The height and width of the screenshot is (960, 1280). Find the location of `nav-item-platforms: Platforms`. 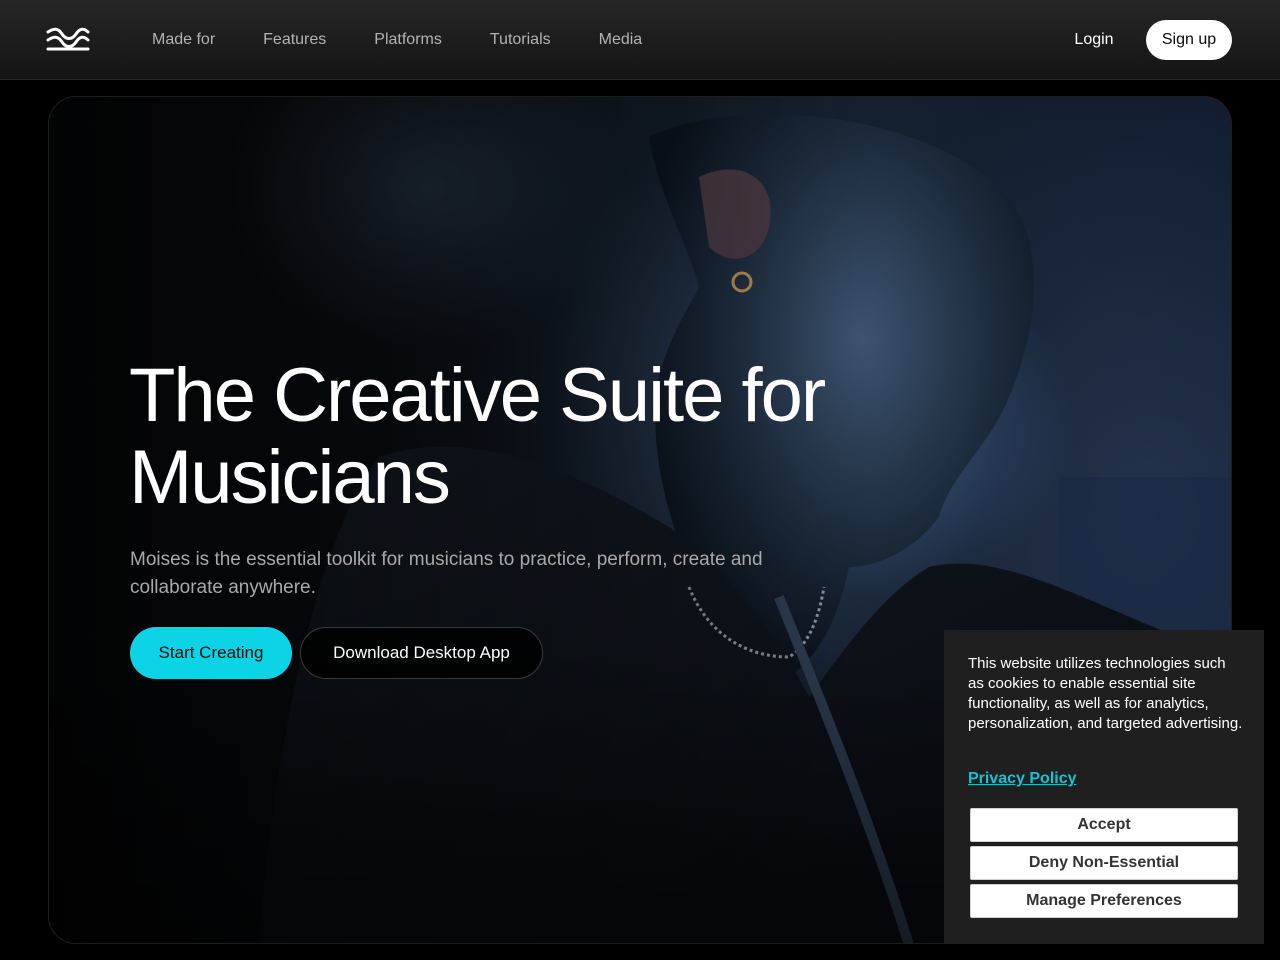

nav-item-platforms: Platforms is located at coordinates (408, 40).